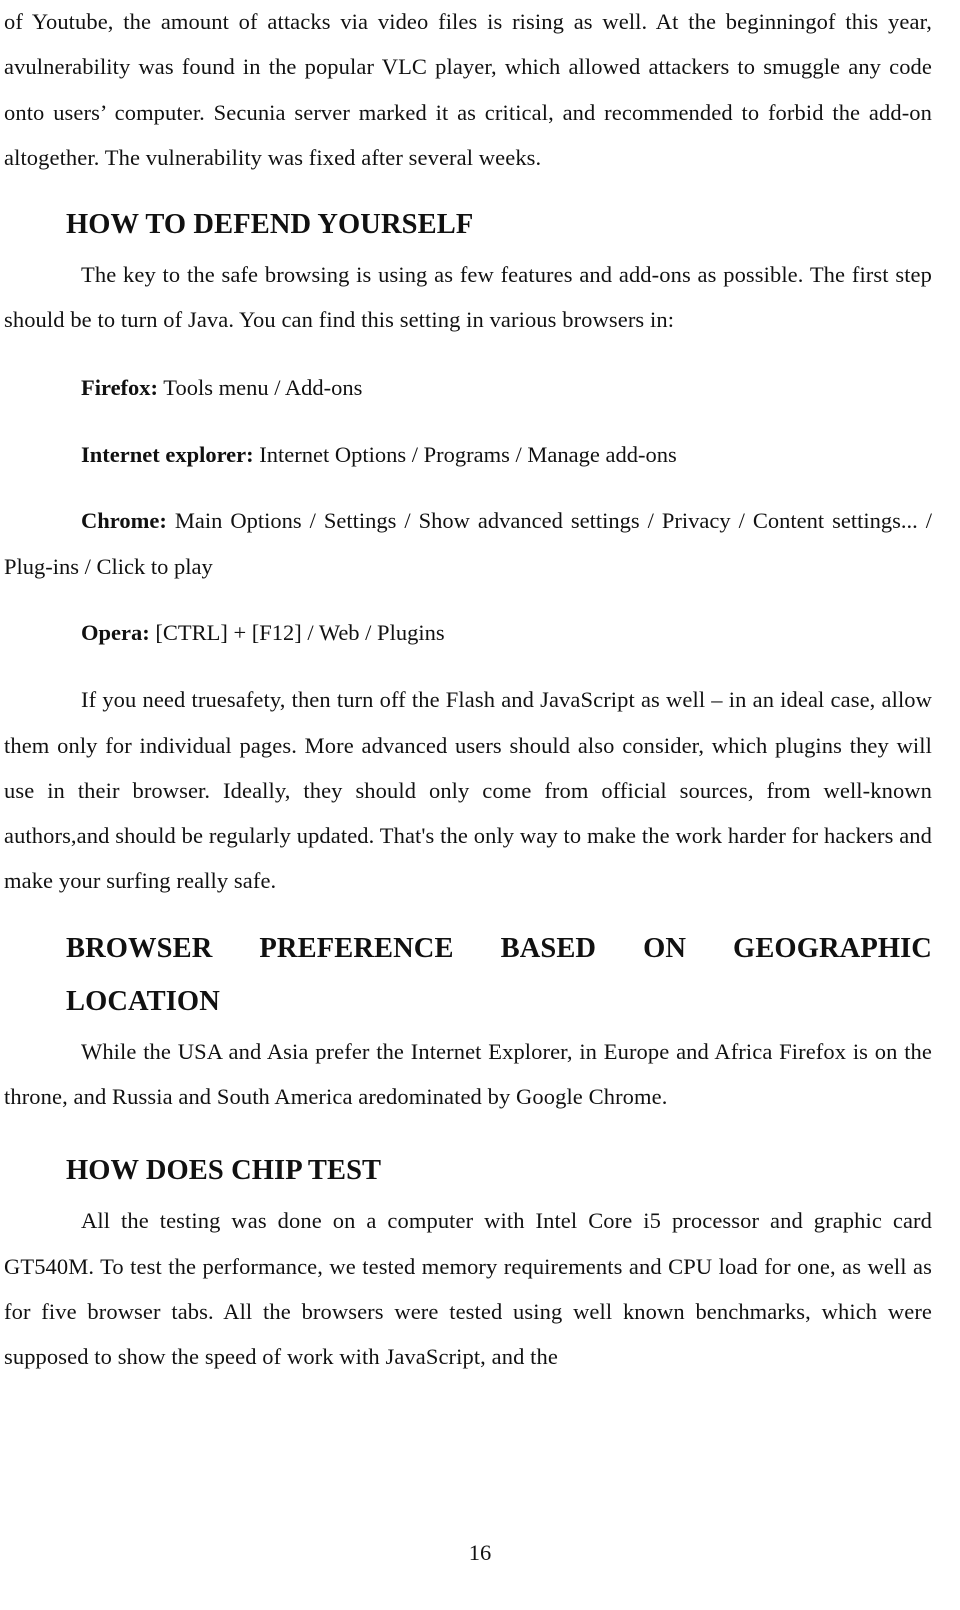 This screenshot has width=960, height=1610. Describe the element at coordinates (120, 387) in the screenshot. I see `browser-name: Firefox:` at that location.